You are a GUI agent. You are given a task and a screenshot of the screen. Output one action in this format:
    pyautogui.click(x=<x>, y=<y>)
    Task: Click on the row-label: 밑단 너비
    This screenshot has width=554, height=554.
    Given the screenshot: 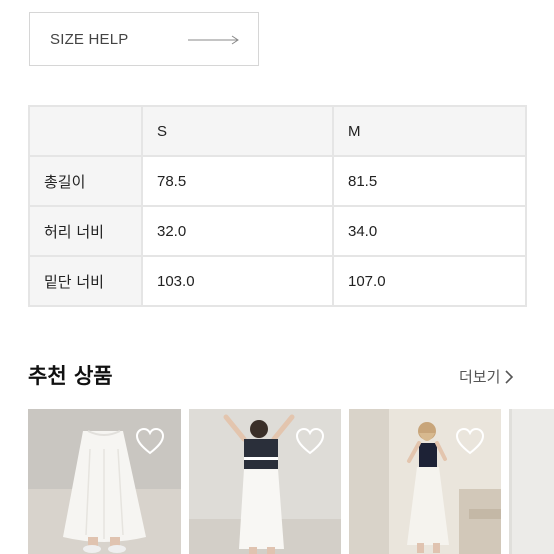 What is the action you would take?
    pyautogui.click(x=85, y=281)
    